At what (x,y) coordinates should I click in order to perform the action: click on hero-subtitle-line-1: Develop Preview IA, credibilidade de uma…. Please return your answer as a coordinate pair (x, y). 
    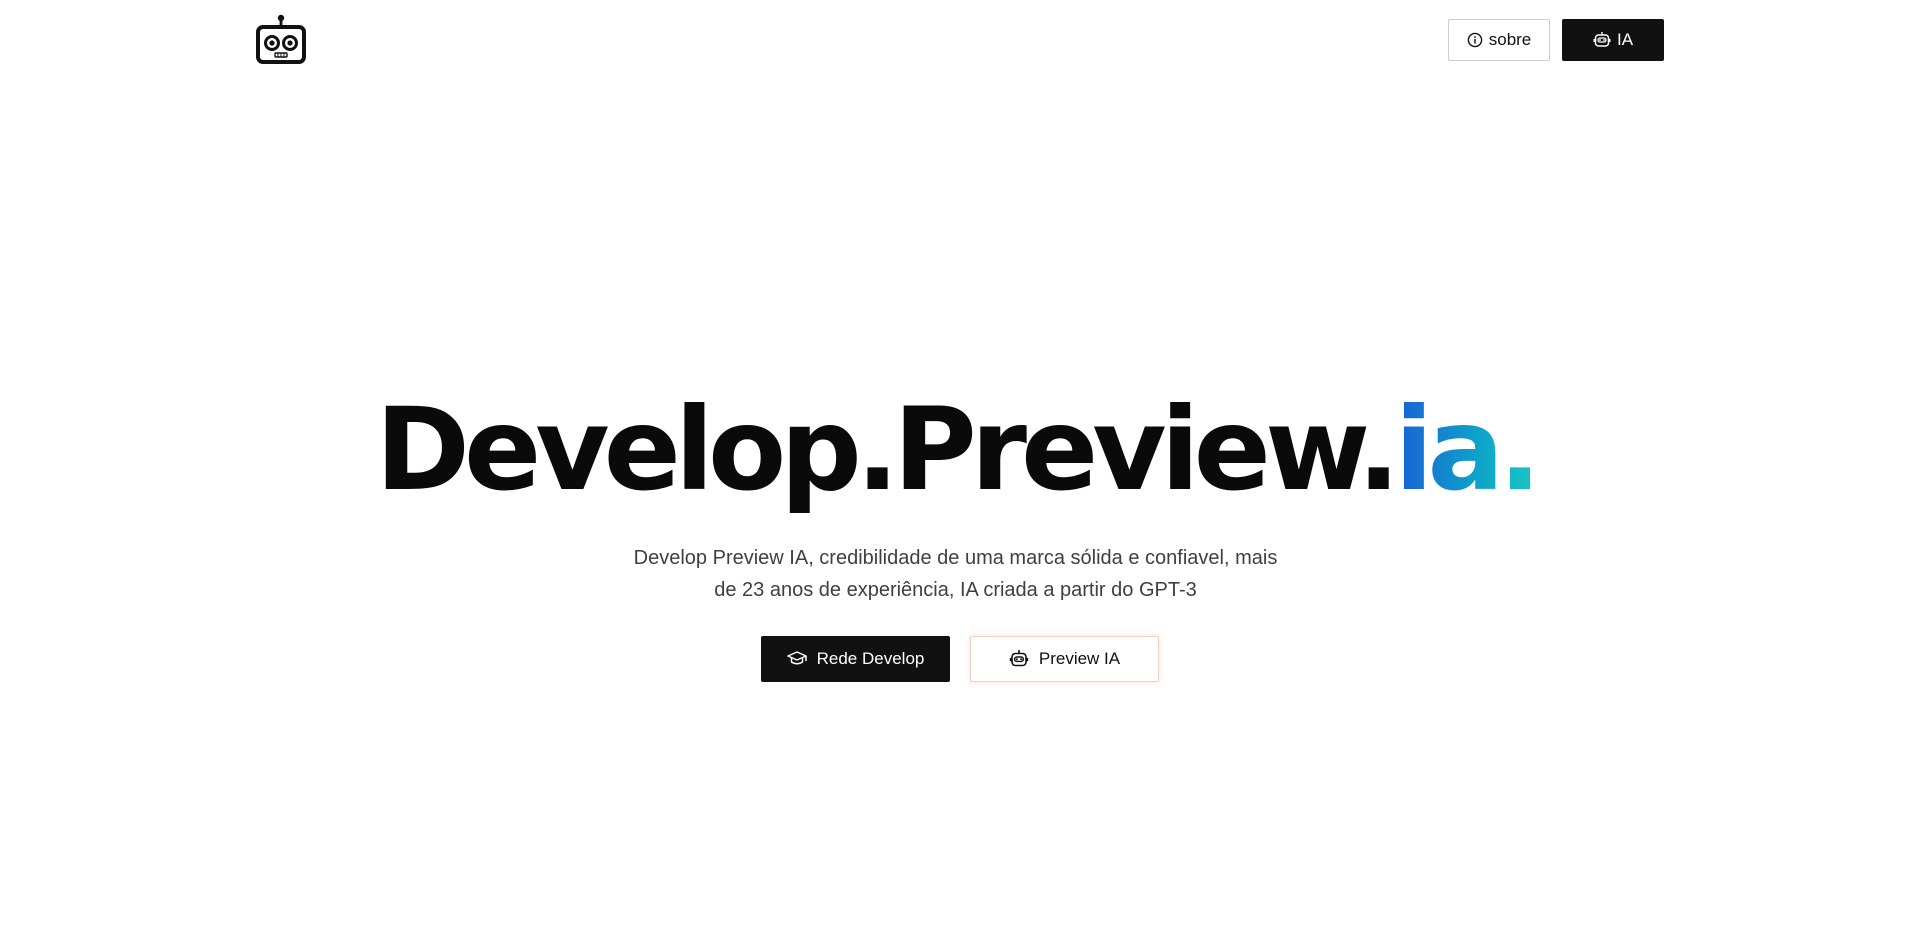
    Looking at the image, I should click on (955, 558).